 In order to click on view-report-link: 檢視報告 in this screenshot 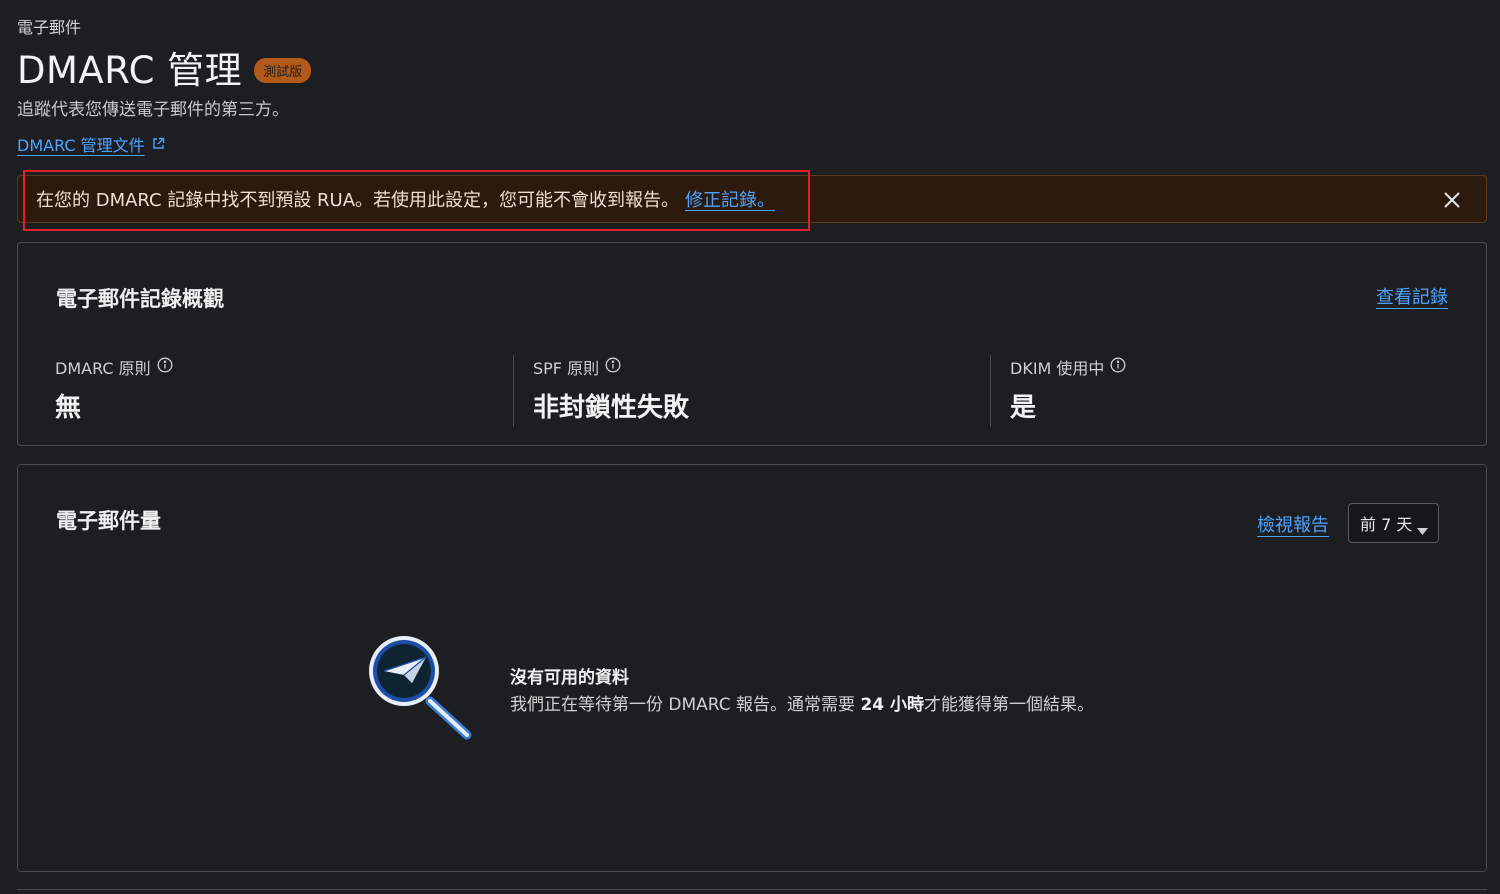, I will do `click(1293, 524)`.